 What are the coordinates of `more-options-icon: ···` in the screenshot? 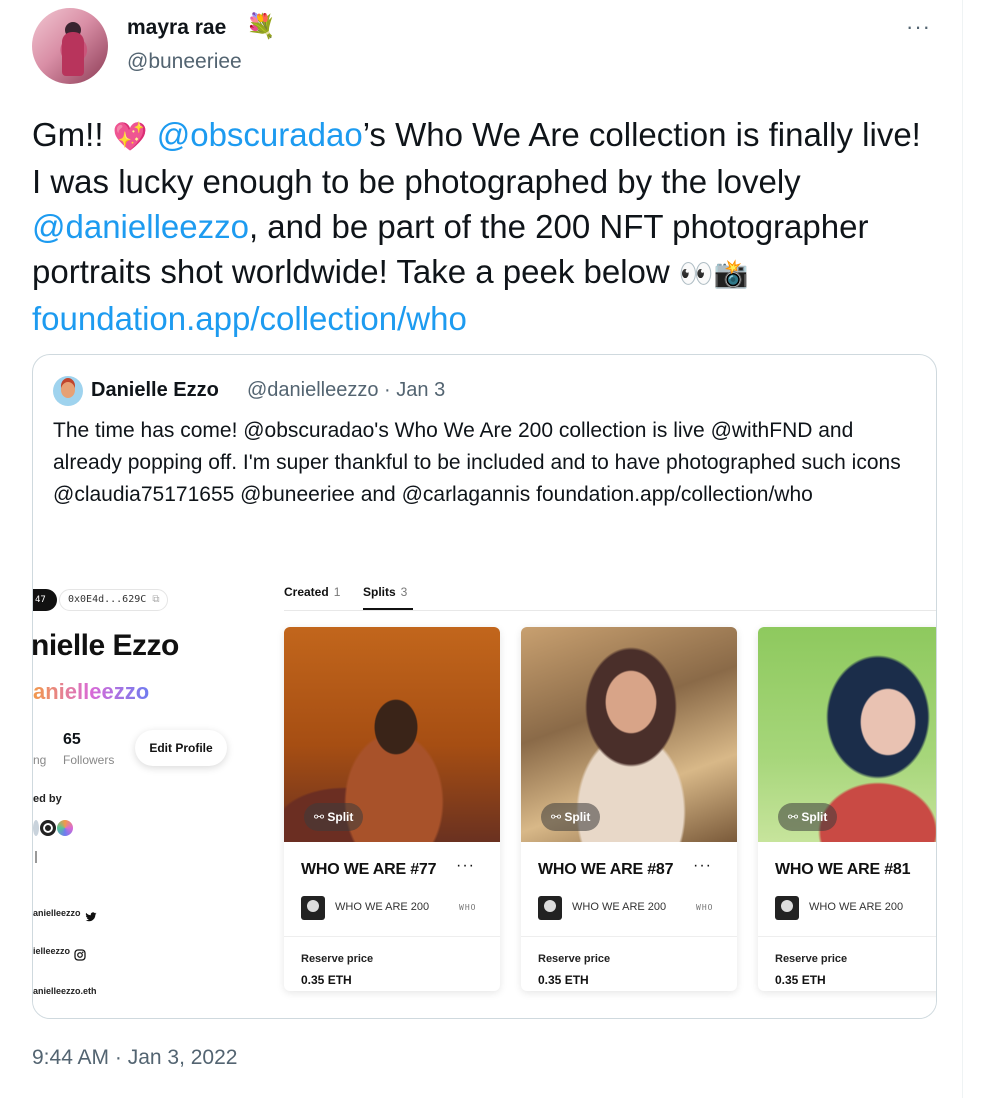 It's located at (918, 27).